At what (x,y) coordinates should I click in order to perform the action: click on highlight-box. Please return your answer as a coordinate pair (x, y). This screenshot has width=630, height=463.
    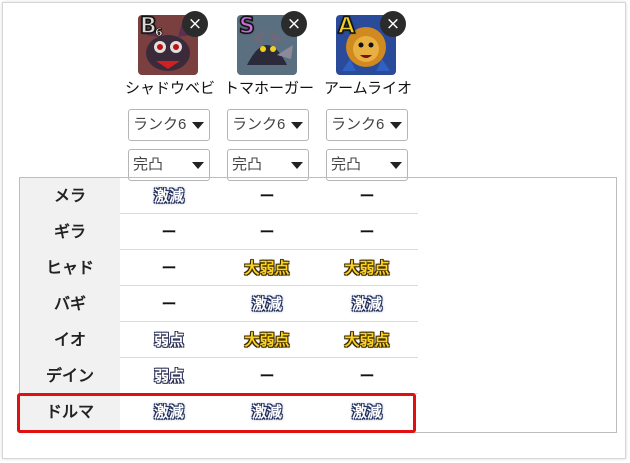
    Looking at the image, I should click on (216, 413).